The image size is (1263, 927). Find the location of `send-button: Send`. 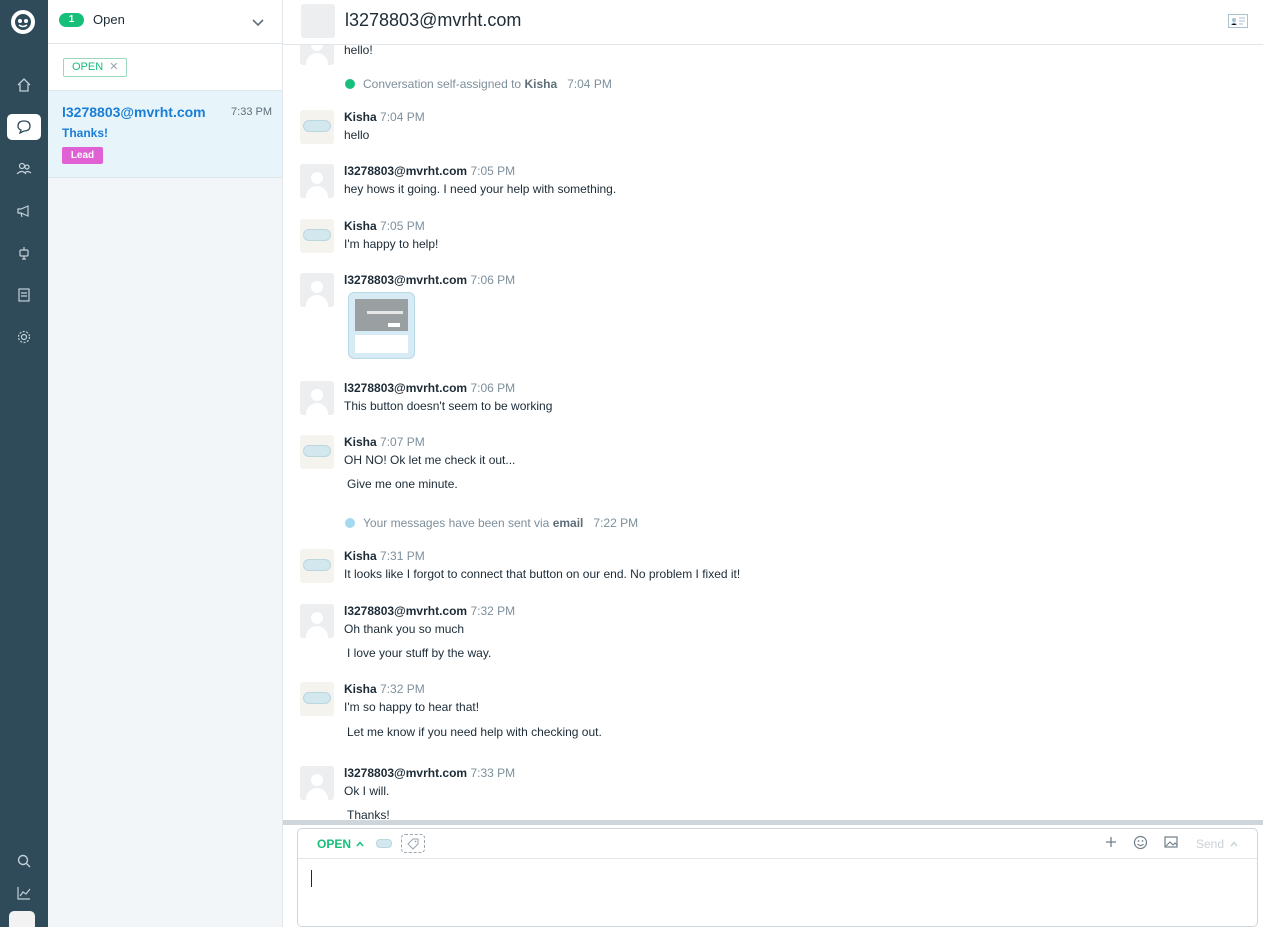

send-button: Send is located at coordinates (1217, 844).